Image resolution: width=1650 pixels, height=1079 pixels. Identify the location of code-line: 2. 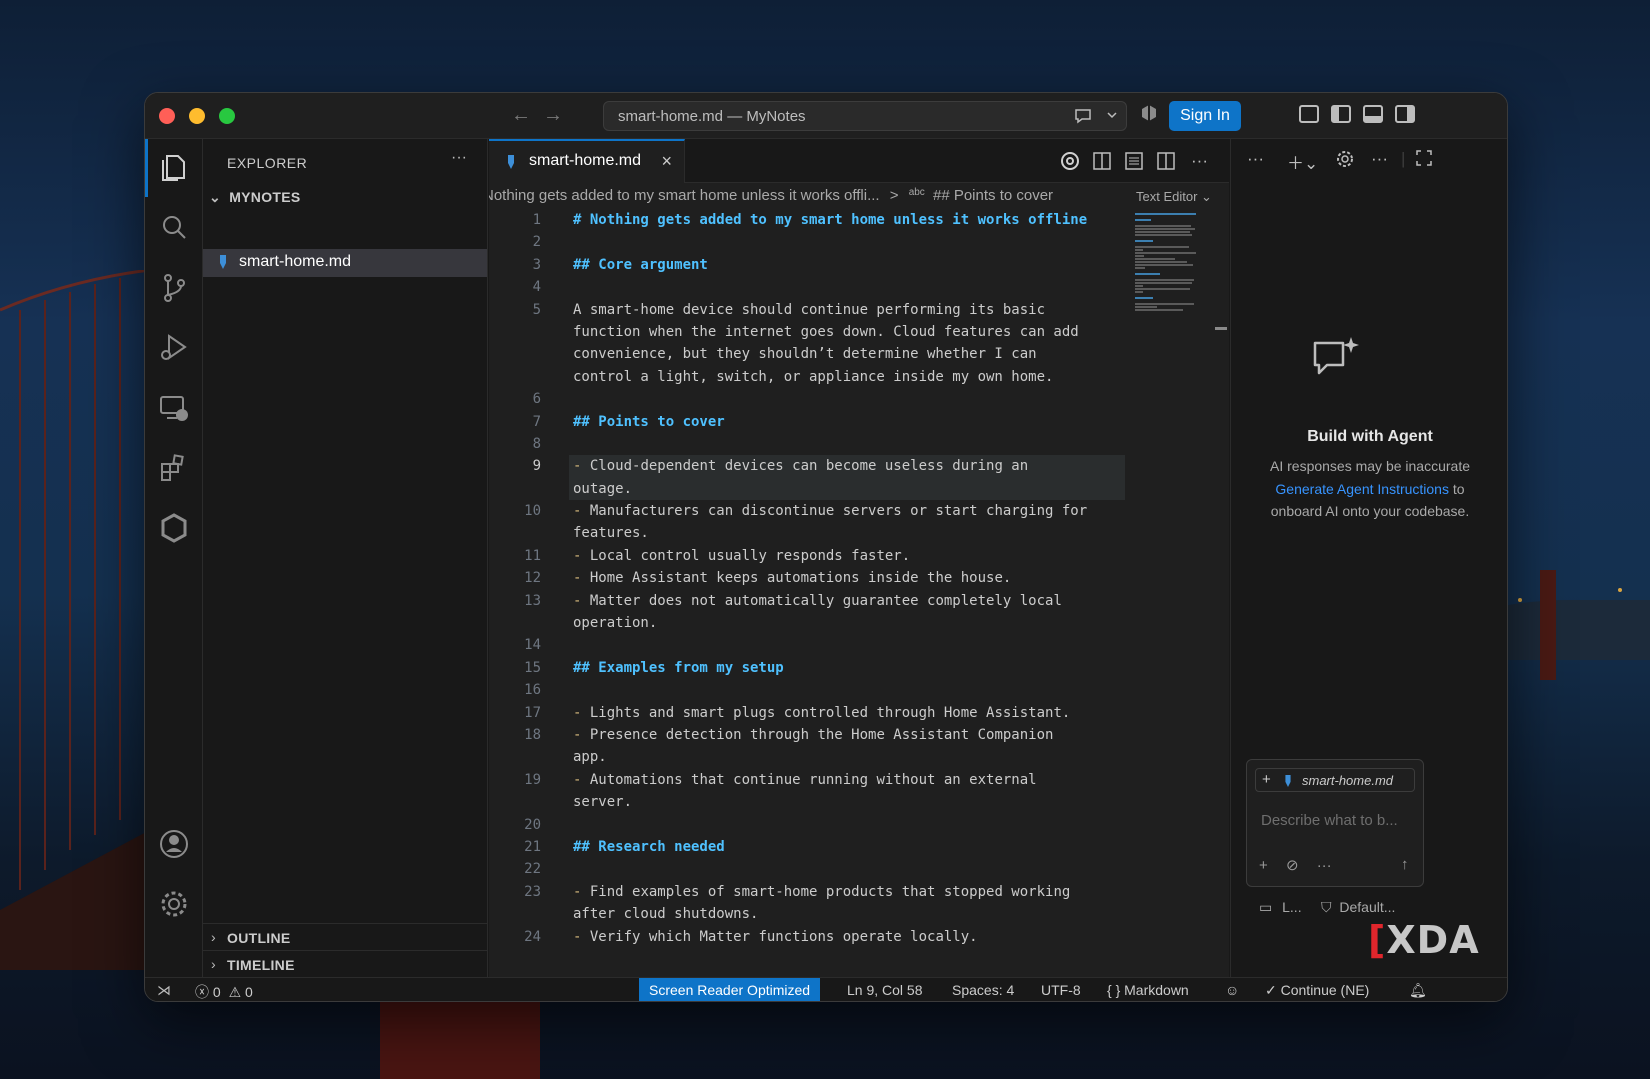
(809, 242).